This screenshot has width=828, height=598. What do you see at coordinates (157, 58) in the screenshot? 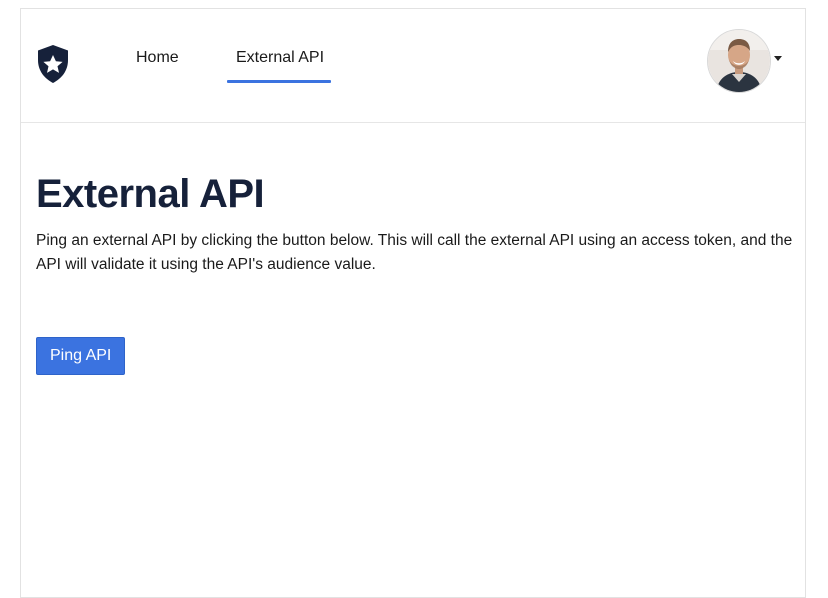
I see `nav-link-home: Home` at bounding box center [157, 58].